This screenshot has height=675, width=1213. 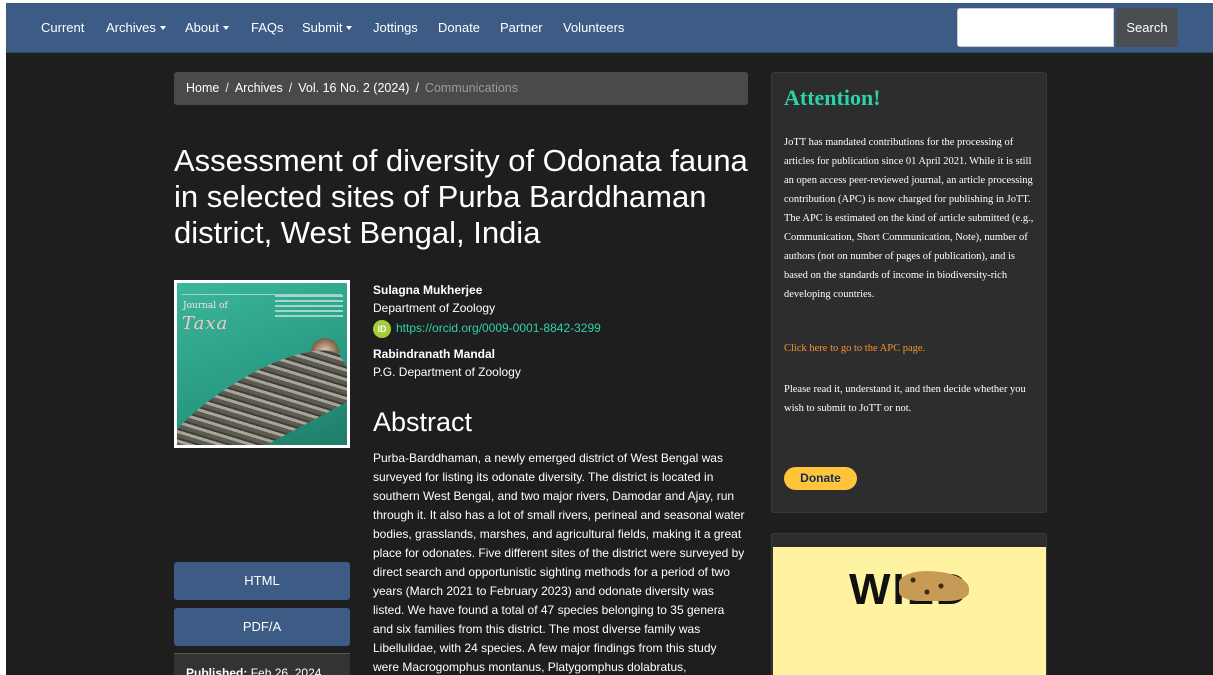 I want to click on nav-volunteers-label: Volunteers, so click(x=594, y=27).